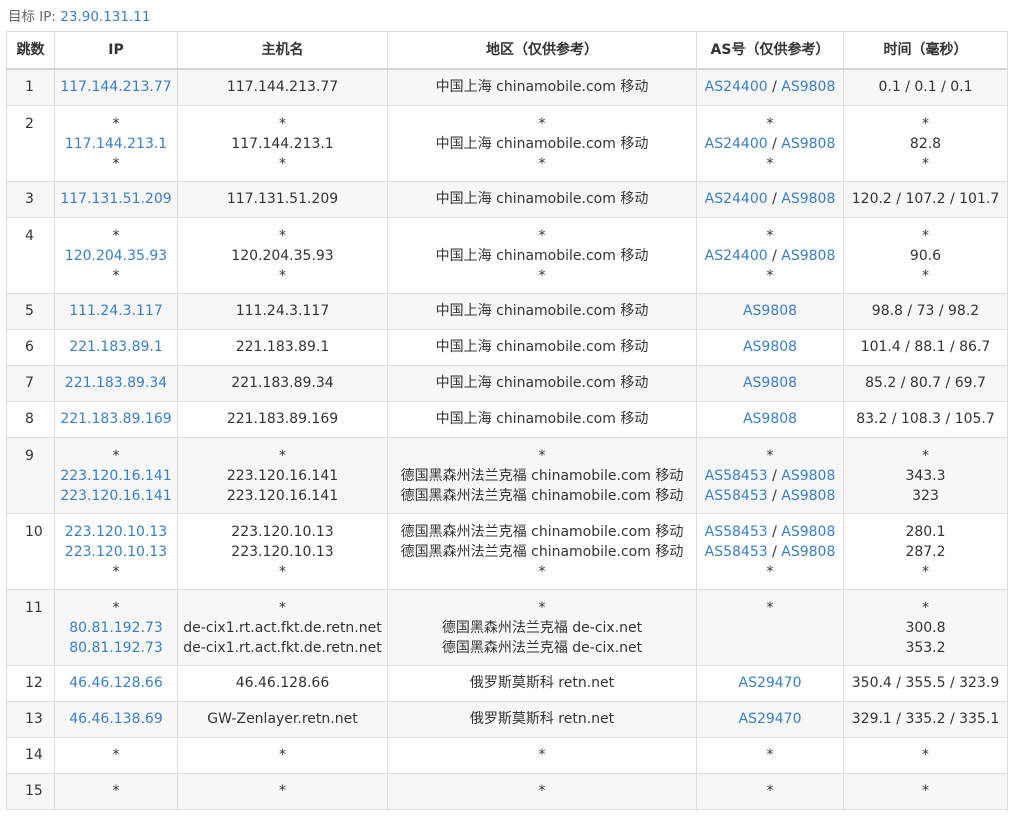 This screenshot has height=817, width=1012. I want to click on ip-address-line: 111.24.3.117, so click(116, 311).